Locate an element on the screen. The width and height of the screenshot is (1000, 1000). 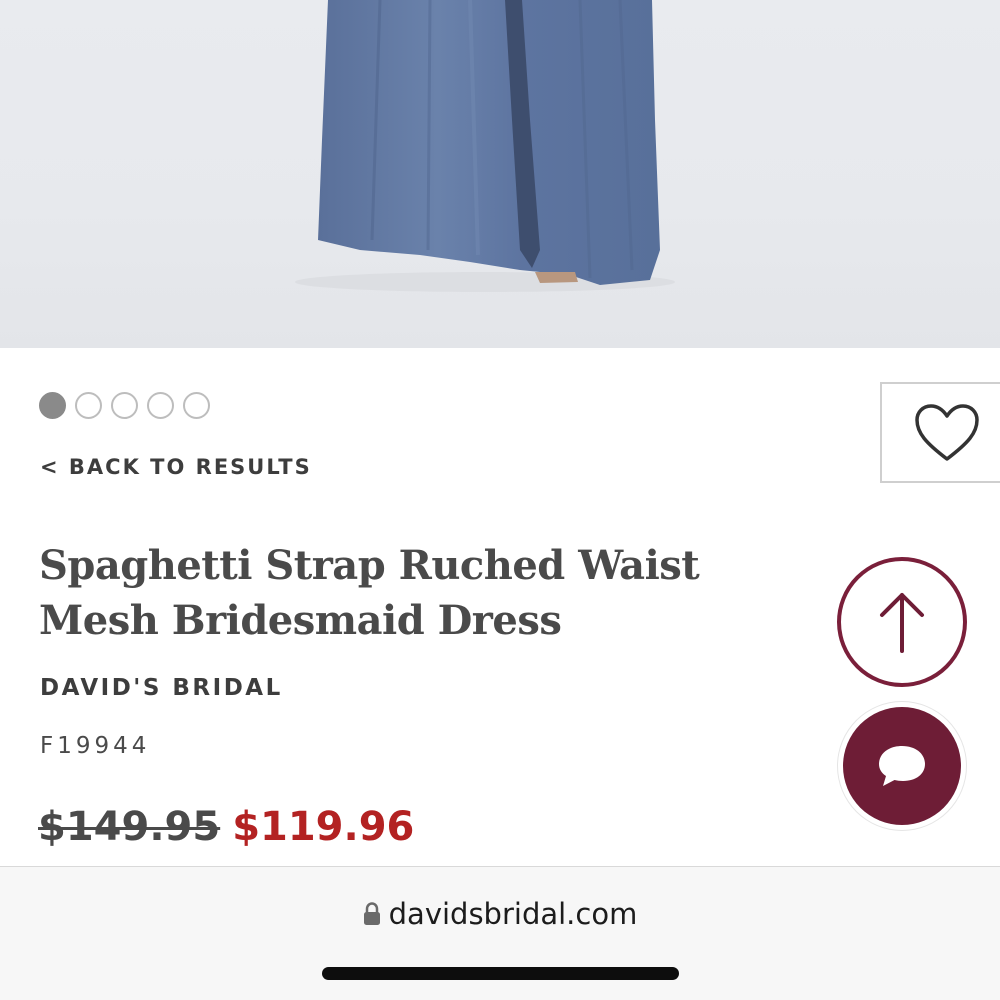
url-display: davidsbridal.com is located at coordinates (500, 914).